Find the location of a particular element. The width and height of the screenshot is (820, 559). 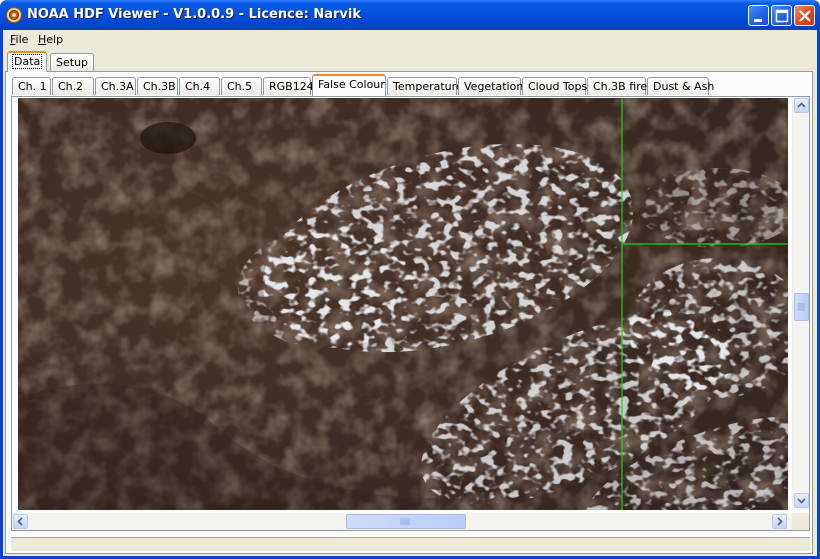

arrow-left-icon is located at coordinates (20, 521).